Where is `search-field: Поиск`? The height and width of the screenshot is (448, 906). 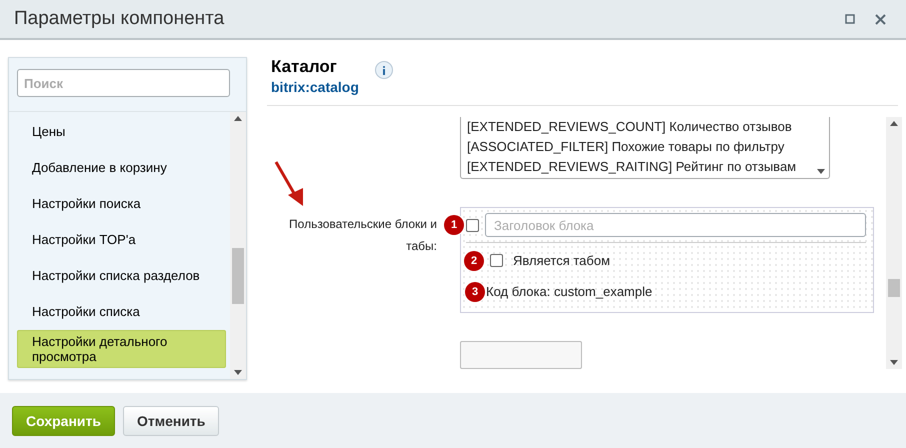
search-field: Поиск is located at coordinates (123, 83).